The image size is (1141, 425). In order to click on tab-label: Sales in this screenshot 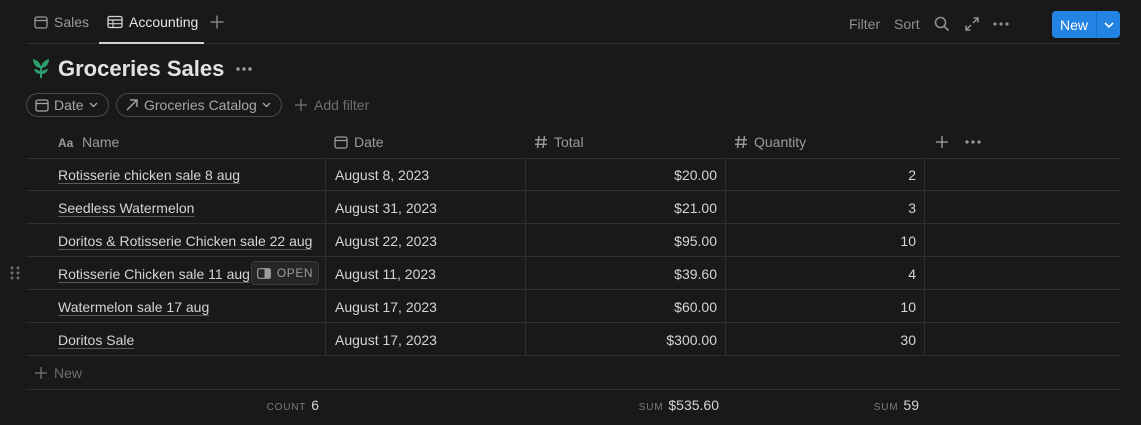, I will do `click(72, 22)`.